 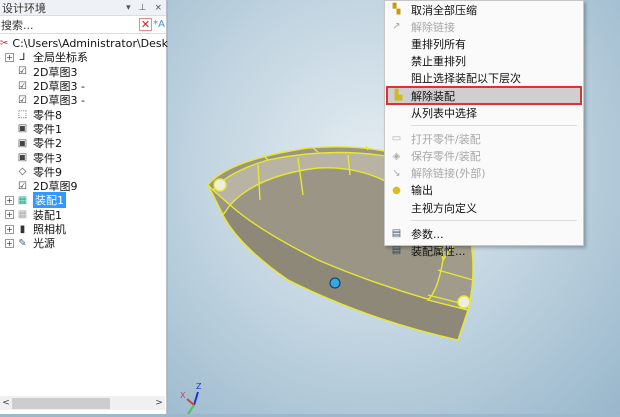 What do you see at coordinates (4, 43) in the screenshot?
I see `assembly-root-icon: ✂` at bounding box center [4, 43].